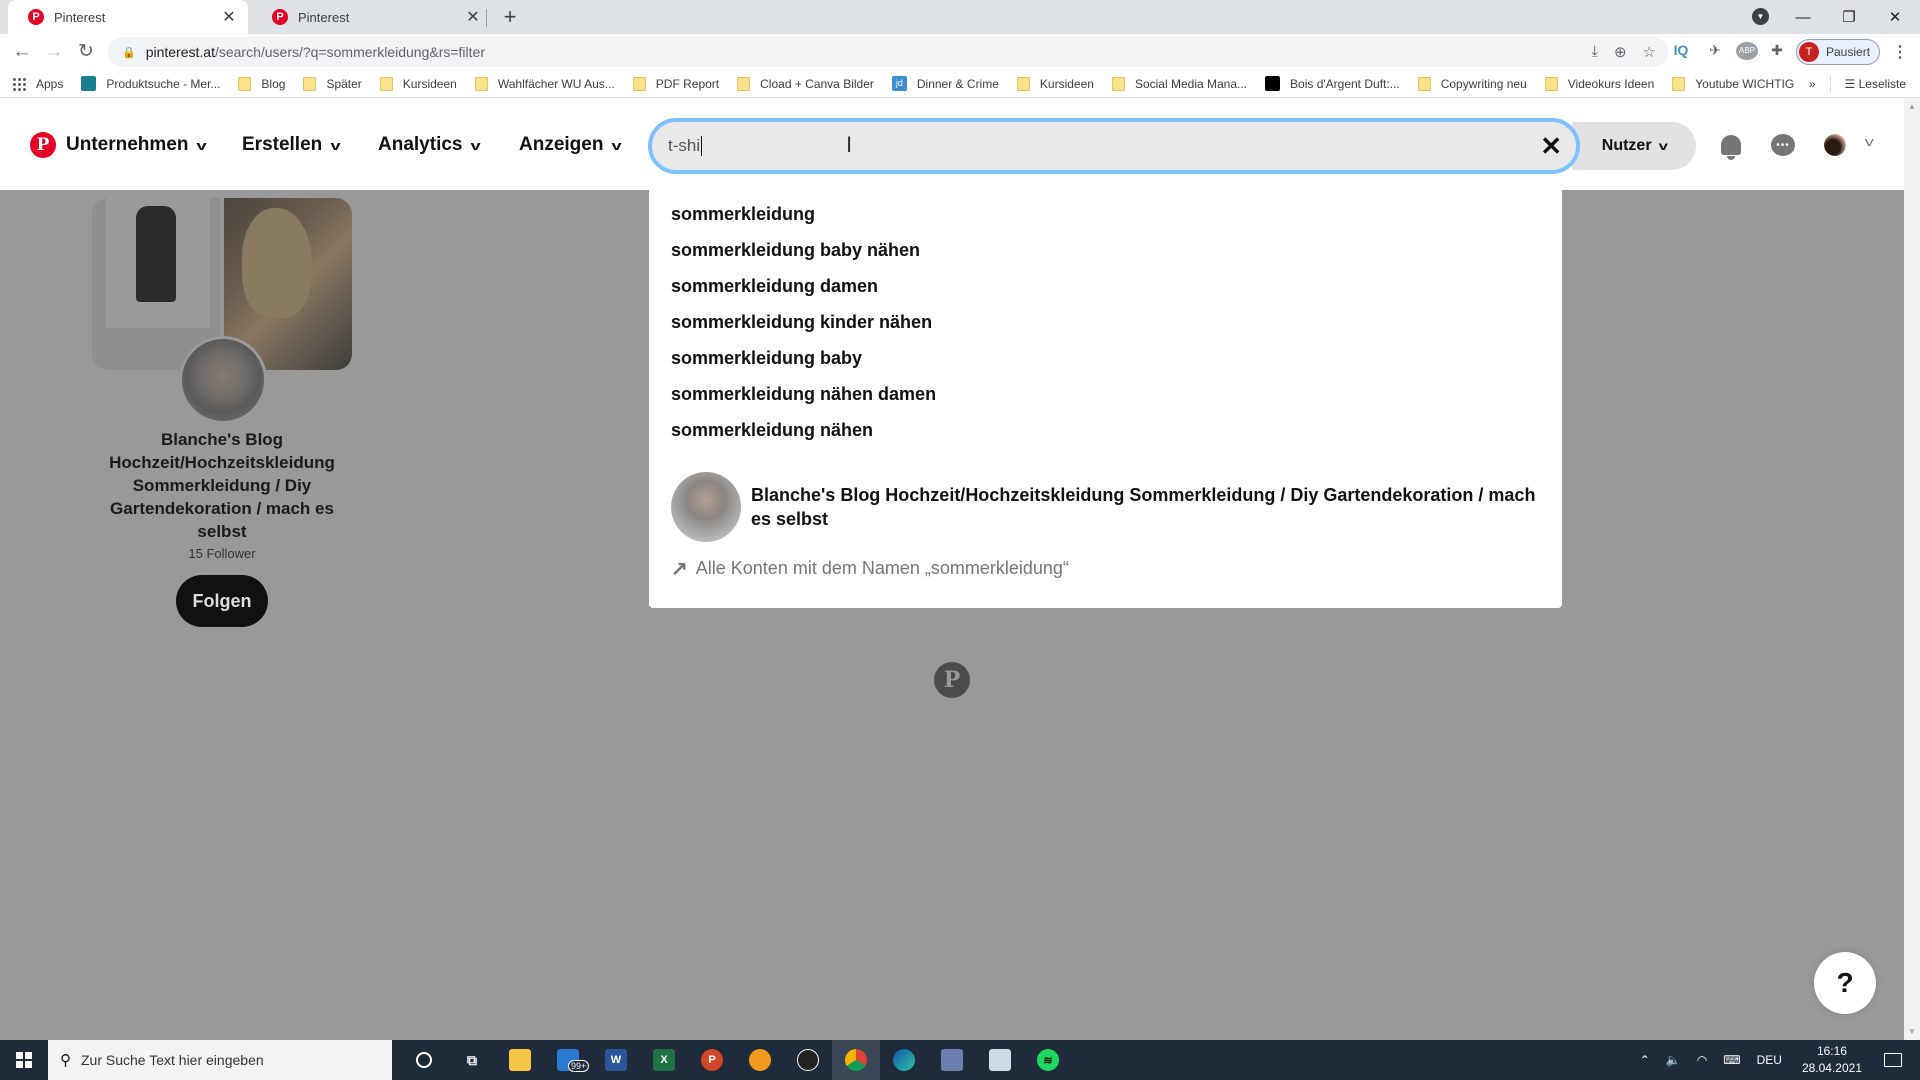  I want to click on bookmark-kursideen: Kursideen, so click(418, 83).